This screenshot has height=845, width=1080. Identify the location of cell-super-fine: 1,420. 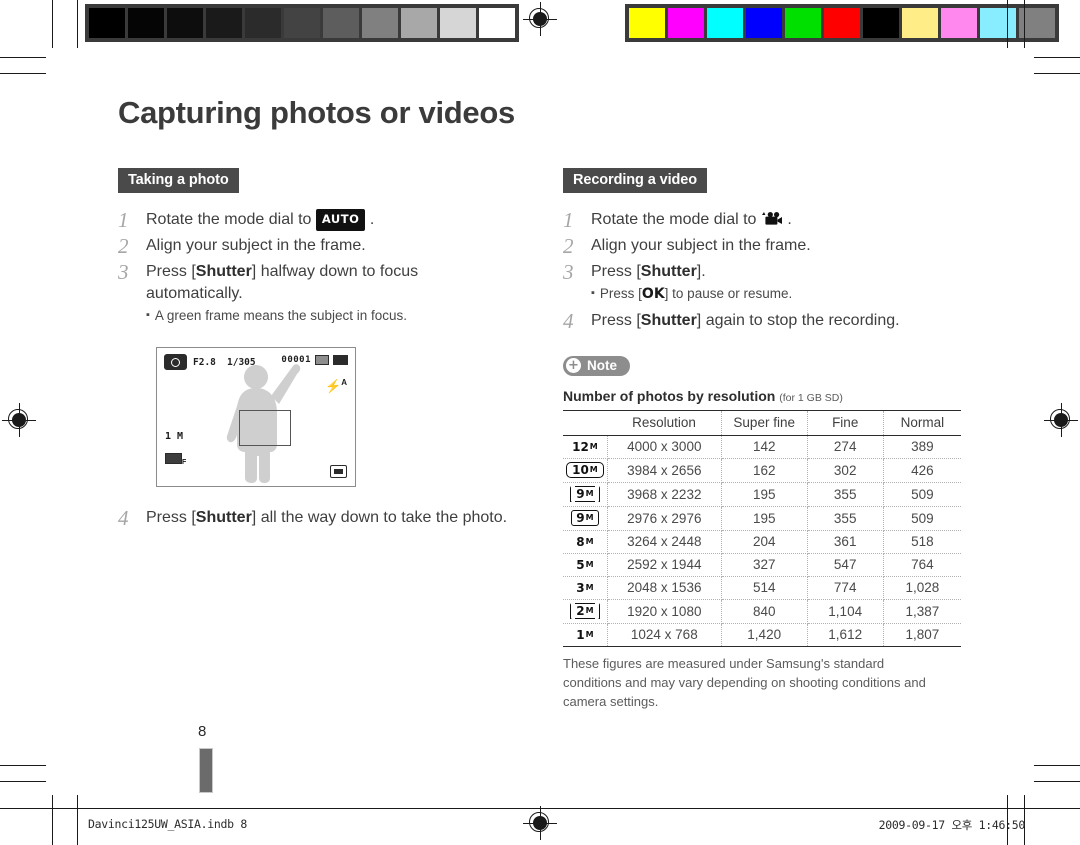
(764, 635).